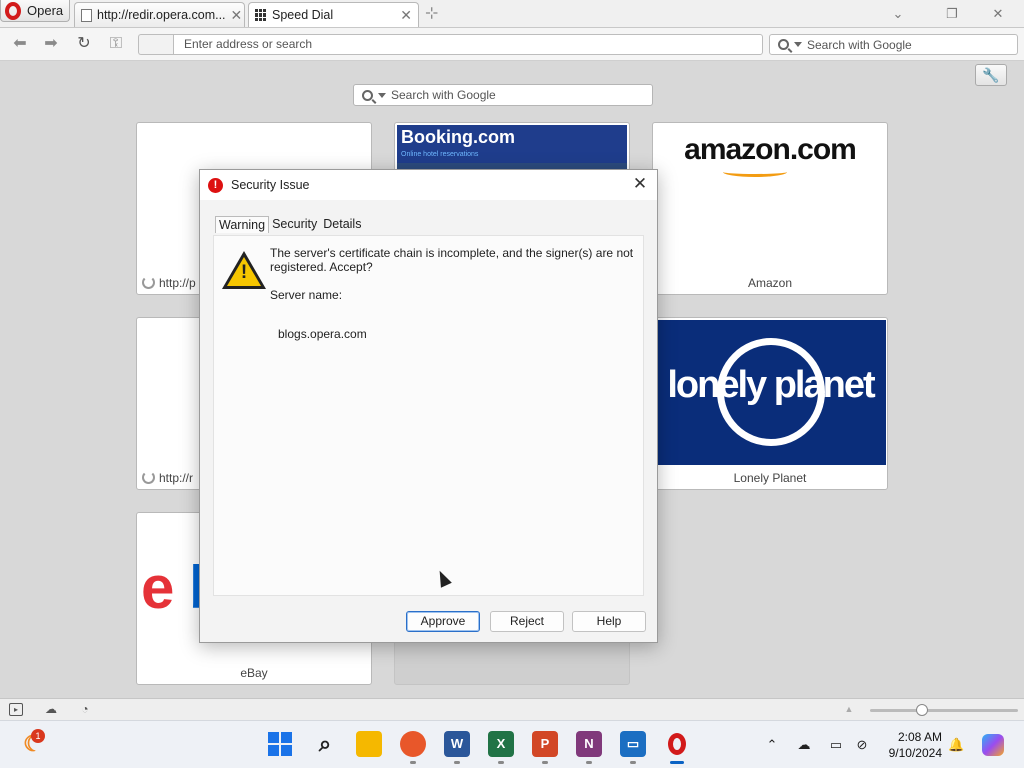  Describe the element at coordinates (770, 149) in the screenshot. I see `amazon-logo: amazon.com` at that location.